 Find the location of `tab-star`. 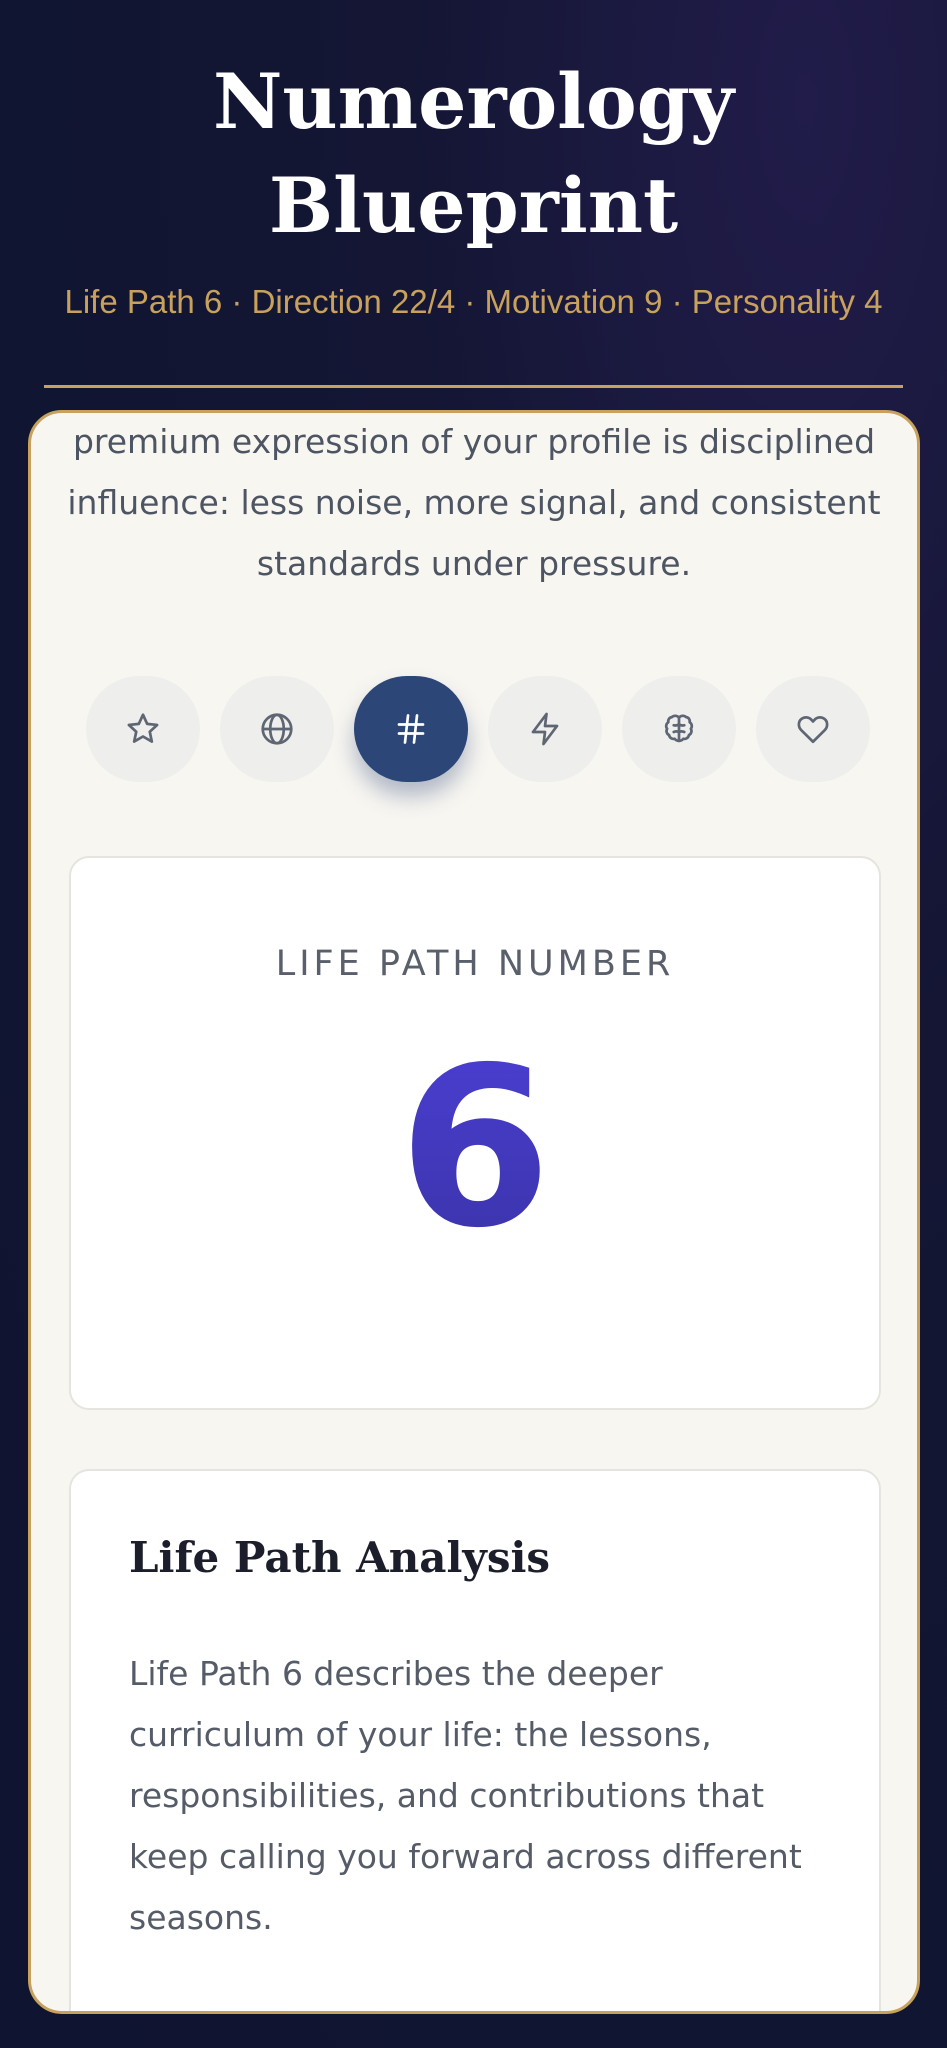

tab-star is located at coordinates (143, 729).